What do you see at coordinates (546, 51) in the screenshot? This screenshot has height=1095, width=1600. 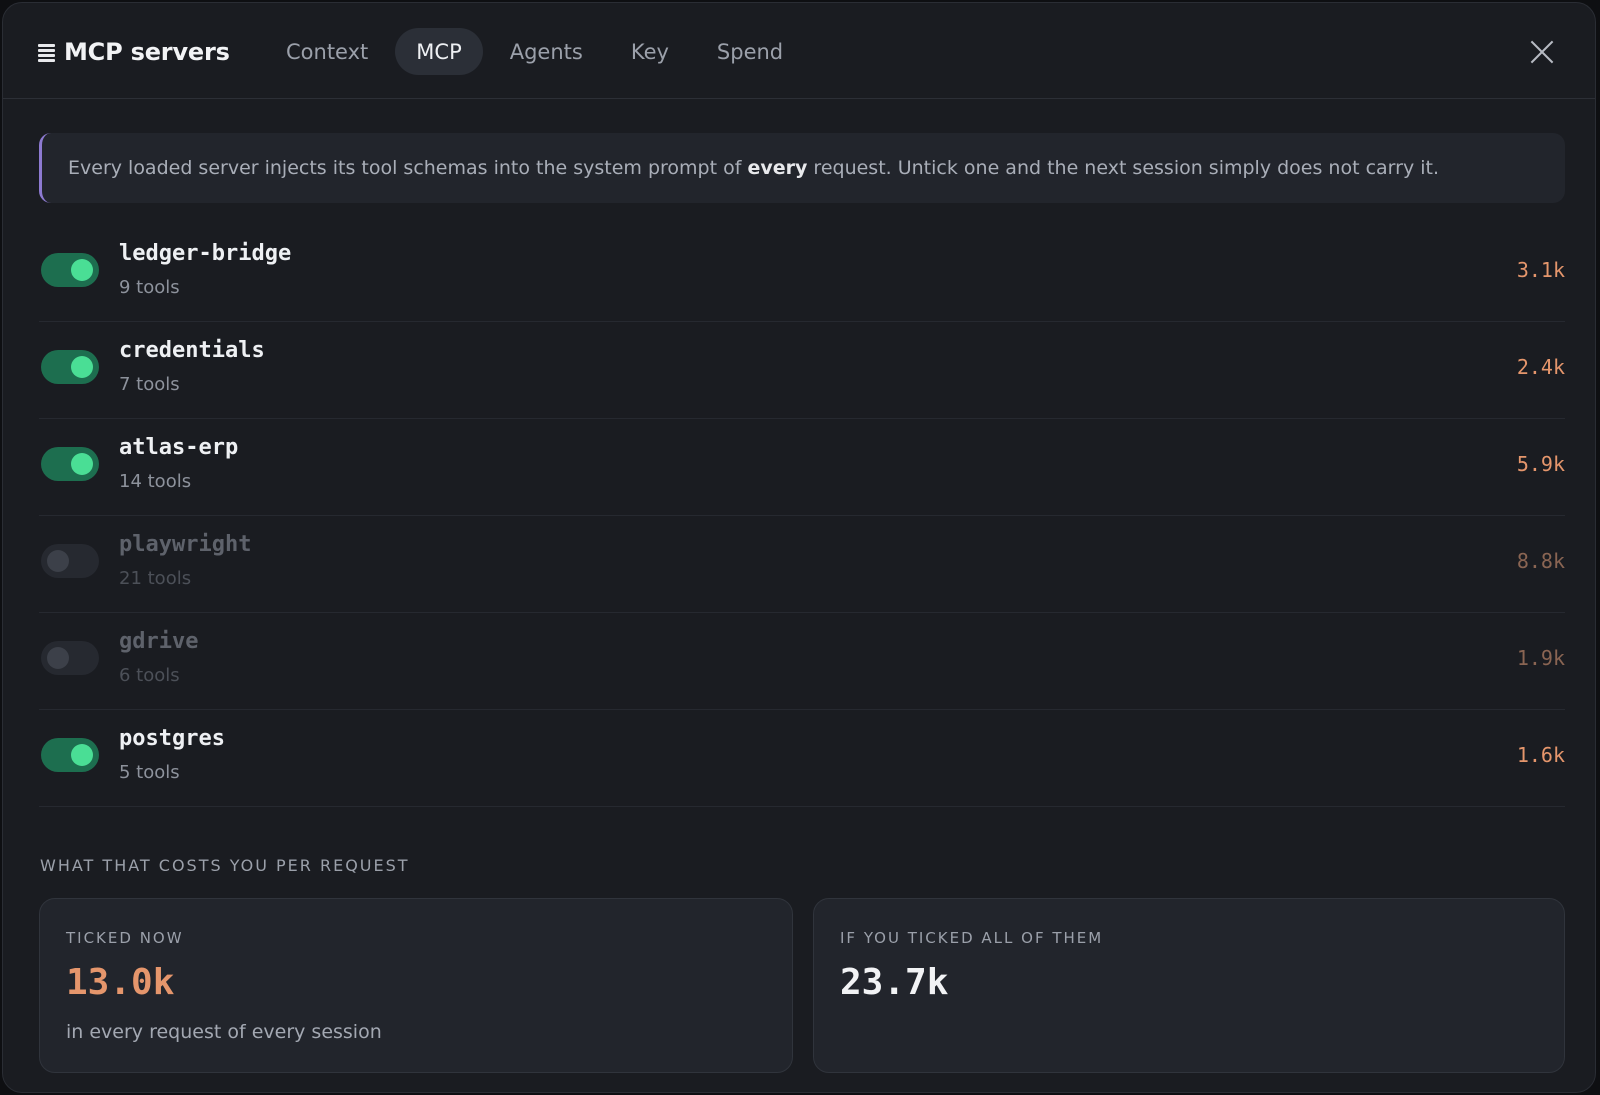 I see `tab-agents: Agents` at bounding box center [546, 51].